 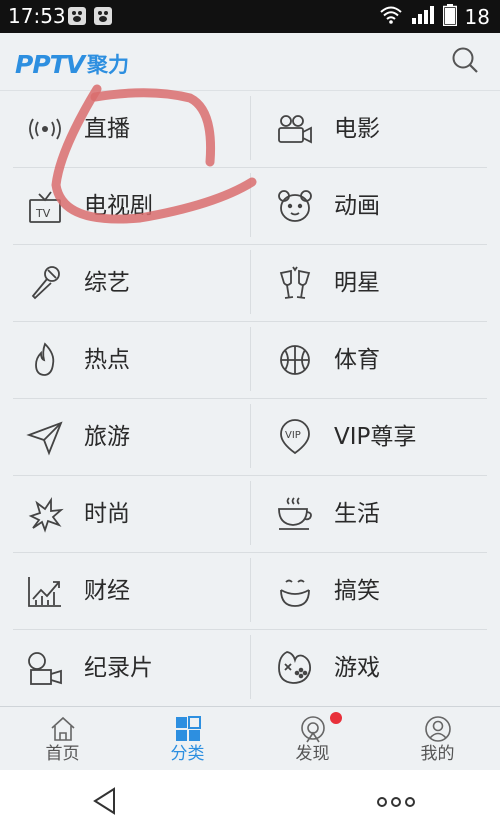 What do you see at coordinates (295, 283) in the screenshot?
I see `champagne-toast-icon` at bounding box center [295, 283].